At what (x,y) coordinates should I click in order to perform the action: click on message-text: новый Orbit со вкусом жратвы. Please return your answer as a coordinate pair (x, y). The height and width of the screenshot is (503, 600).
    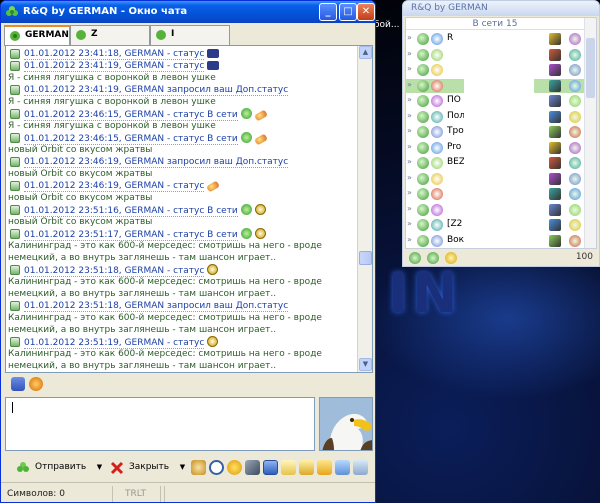
    Looking at the image, I should click on (80, 150).